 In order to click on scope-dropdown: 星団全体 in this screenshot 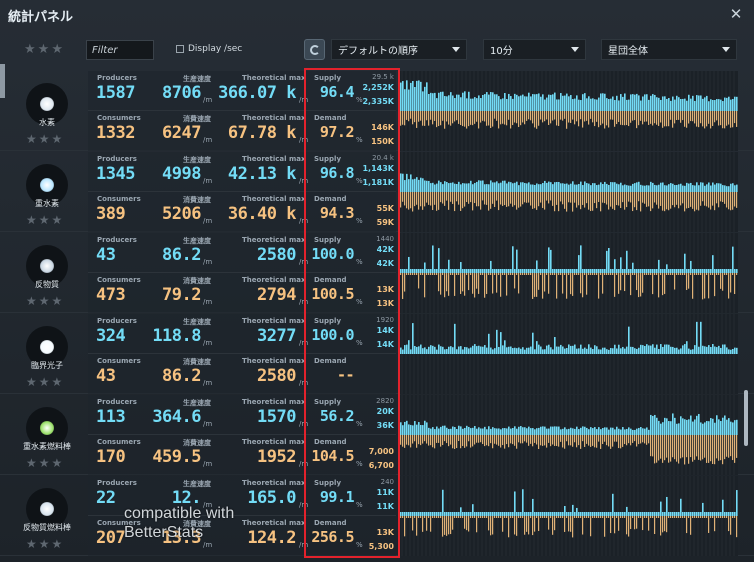, I will do `click(669, 49)`.